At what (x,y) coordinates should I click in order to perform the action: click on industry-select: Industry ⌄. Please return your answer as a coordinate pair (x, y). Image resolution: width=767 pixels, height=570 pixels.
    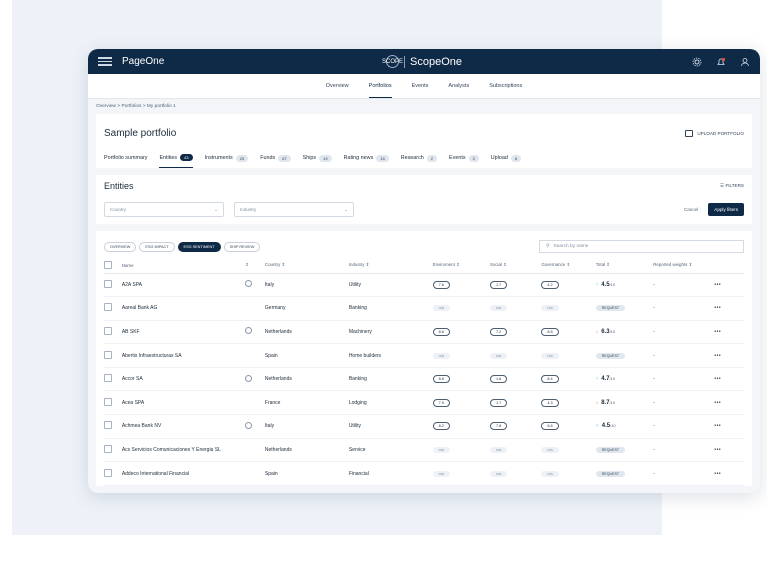
    Looking at the image, I should click on (294, 209).